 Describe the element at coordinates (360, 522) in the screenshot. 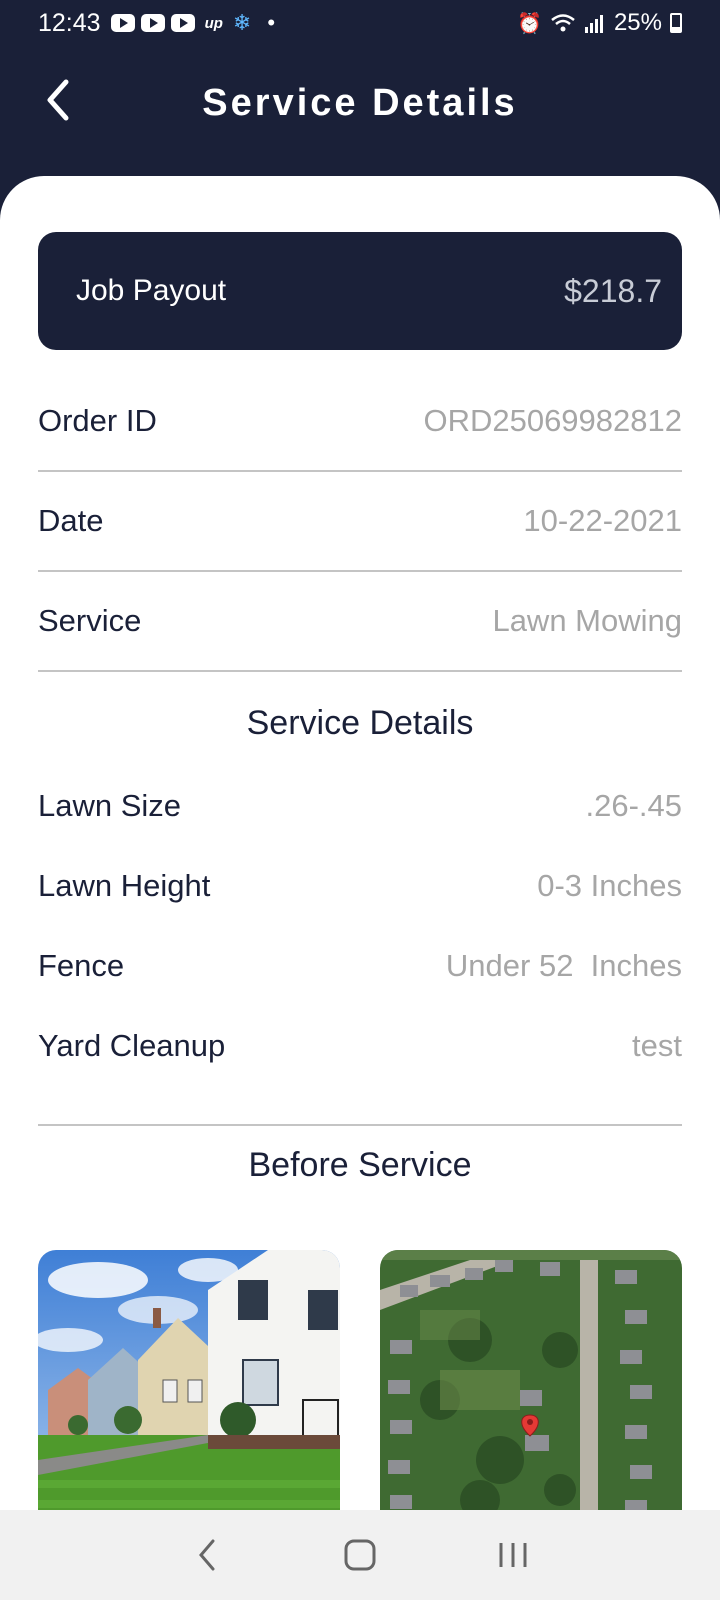

I see `date-row: Date 10-22-2021` at that location.